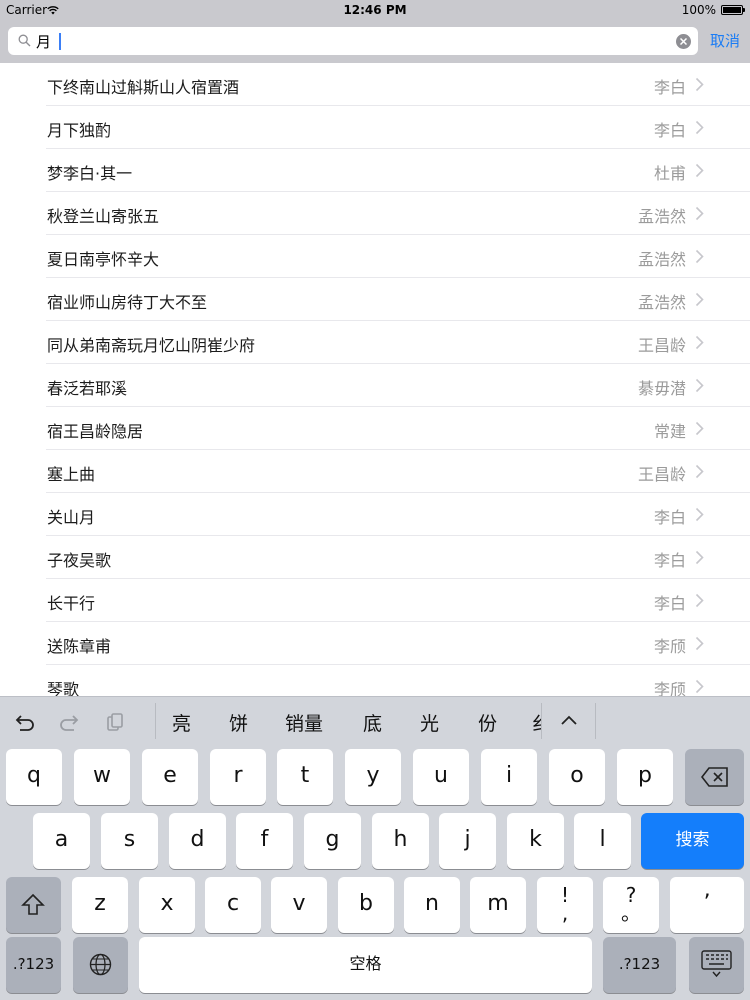  What do you see at coordinates (692, 841) in the screenshot?
I see `search-key: 搜索` at bounding box center [692, 841].